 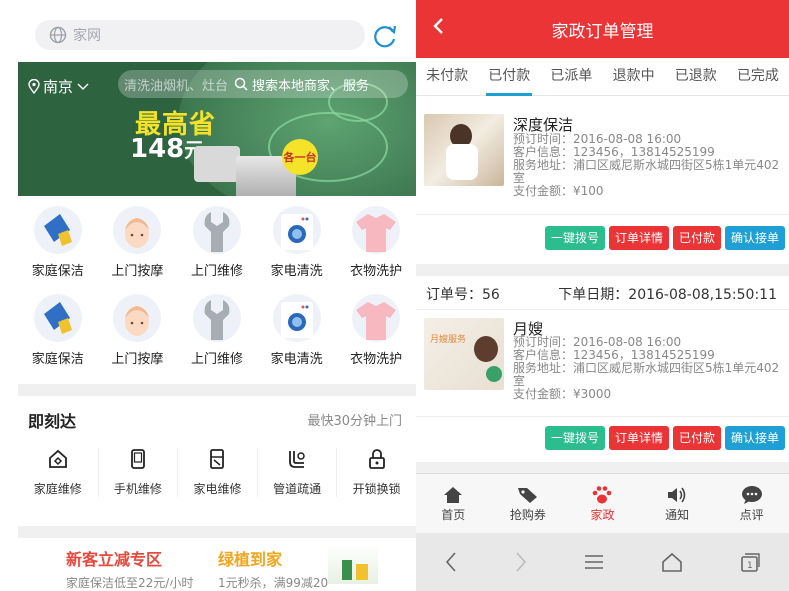 I want to click on nav-reviews: 点评, so click(x=751, y=503).